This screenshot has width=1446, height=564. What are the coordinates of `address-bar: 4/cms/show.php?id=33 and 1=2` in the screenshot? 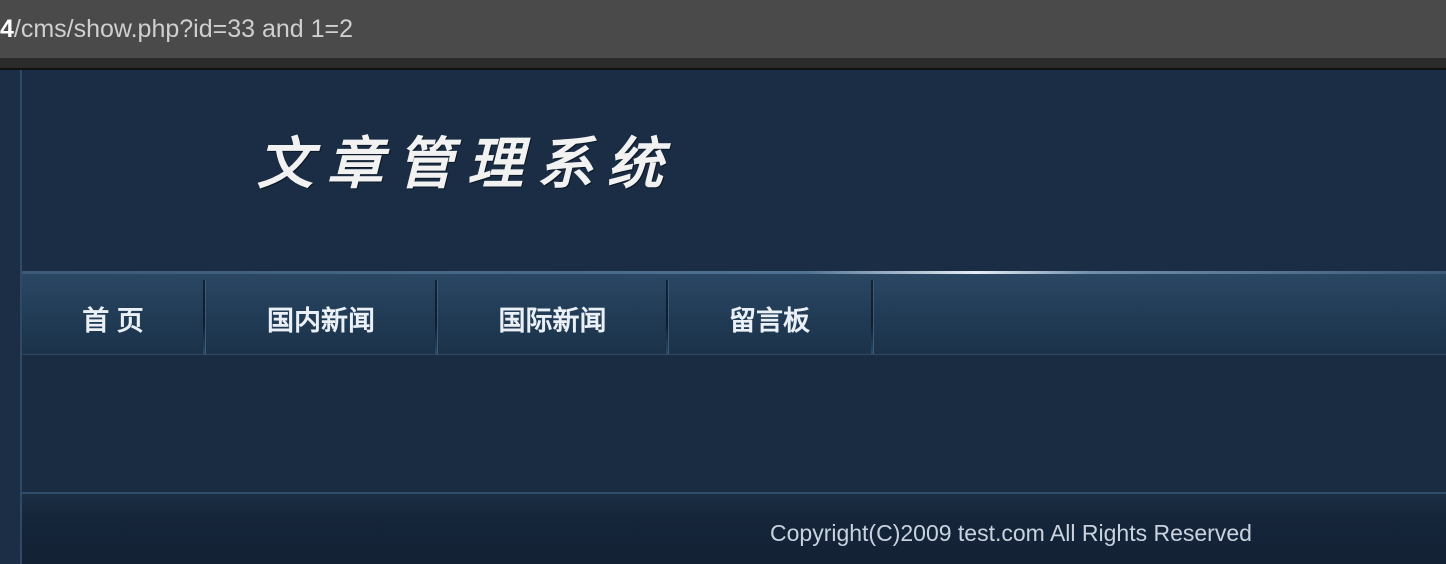 It's located at (723, 29).